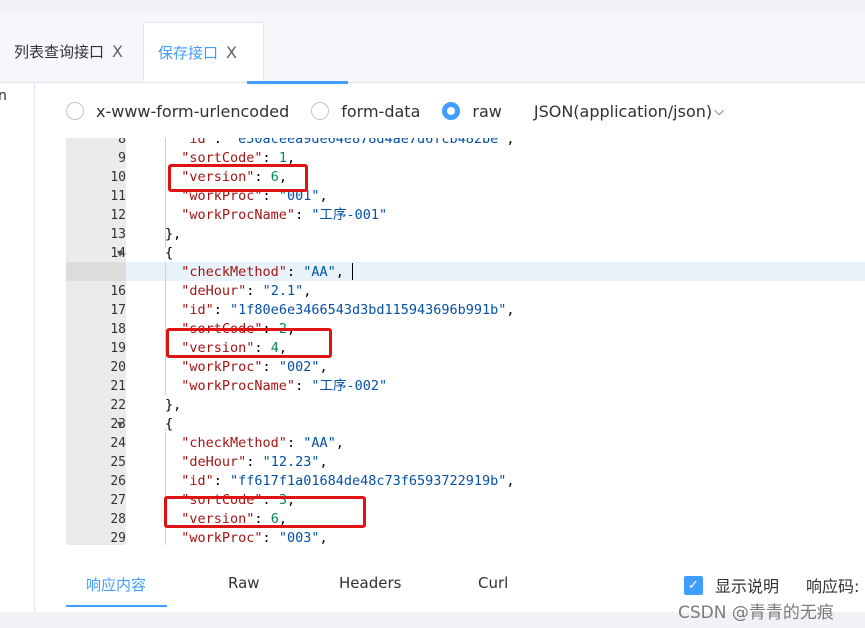 Image resolution: width=865 pixels, height=628 pixels. Describe the element at coordinates (122, 142) in the screenshot. I see `line-number: 8` at that location.